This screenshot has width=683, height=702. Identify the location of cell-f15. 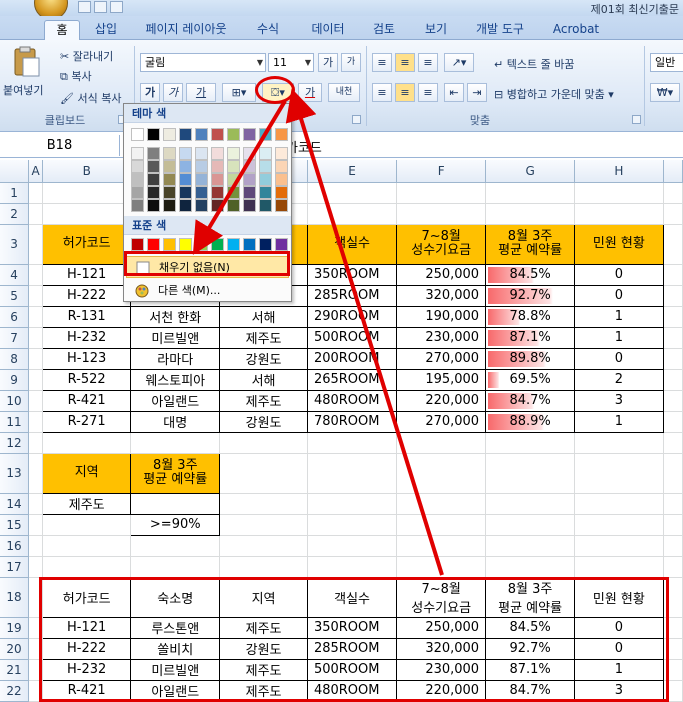
(441, 525).